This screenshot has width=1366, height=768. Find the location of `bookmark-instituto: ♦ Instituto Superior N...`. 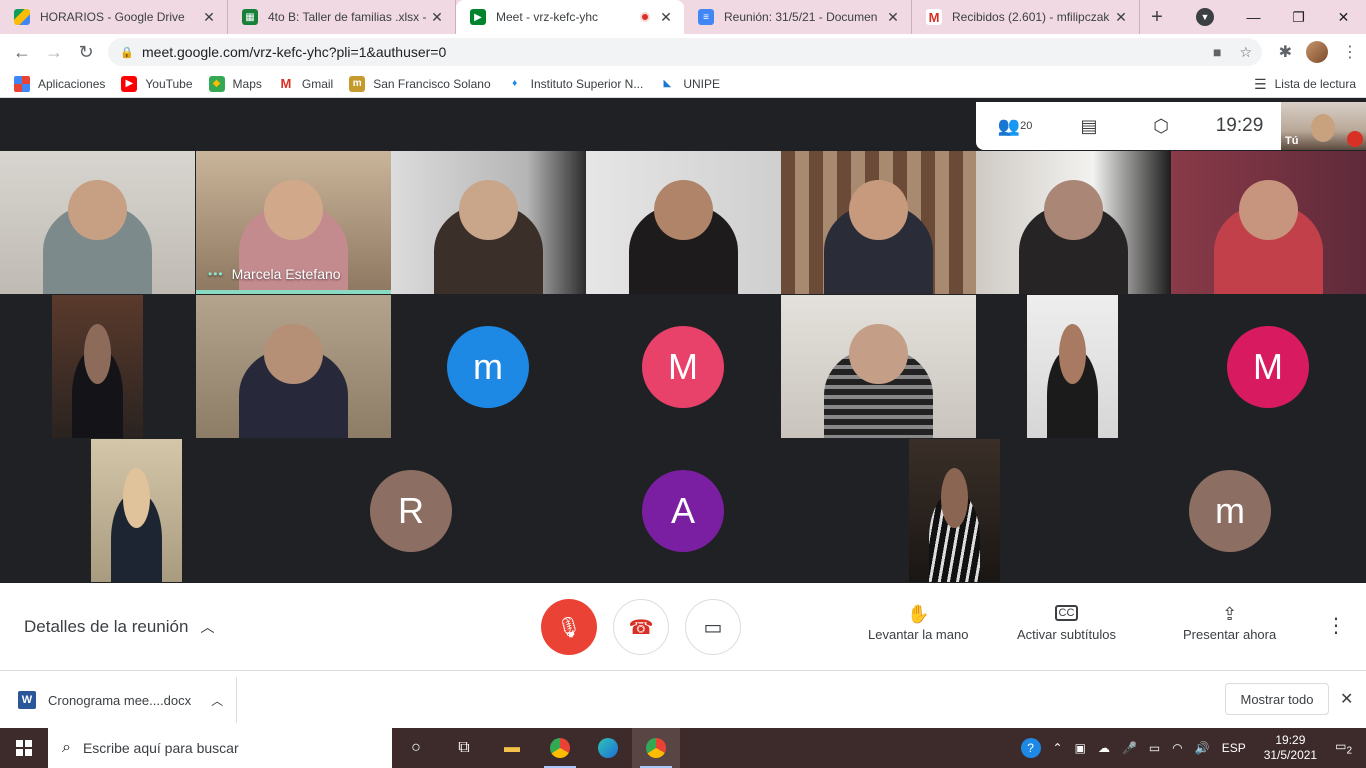

bookmark-instituto: ♦ Instituto Superior N... is located at coordinates (575, 84).